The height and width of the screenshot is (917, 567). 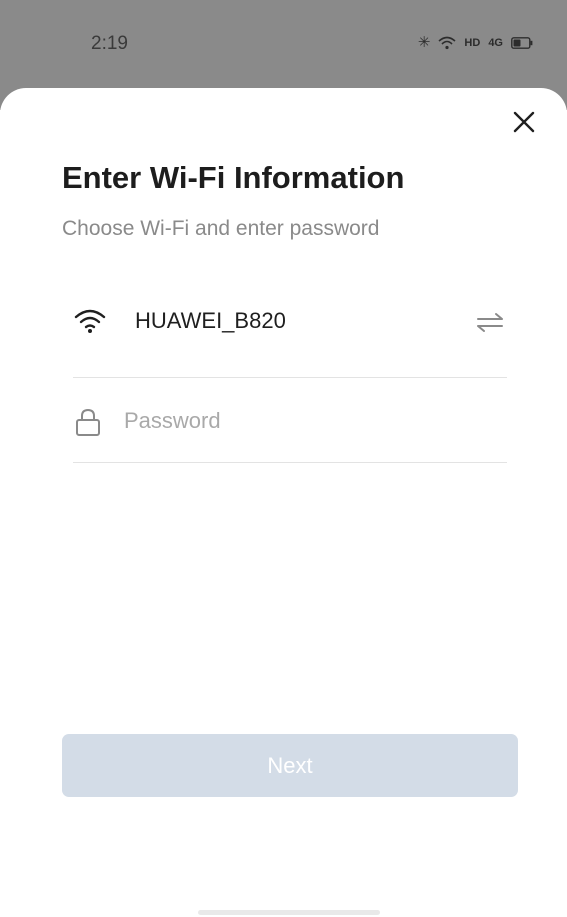 What do you see at coordinates (309, 421) in the screenshot?
I see `password-input` at bounding box center [309, 421].